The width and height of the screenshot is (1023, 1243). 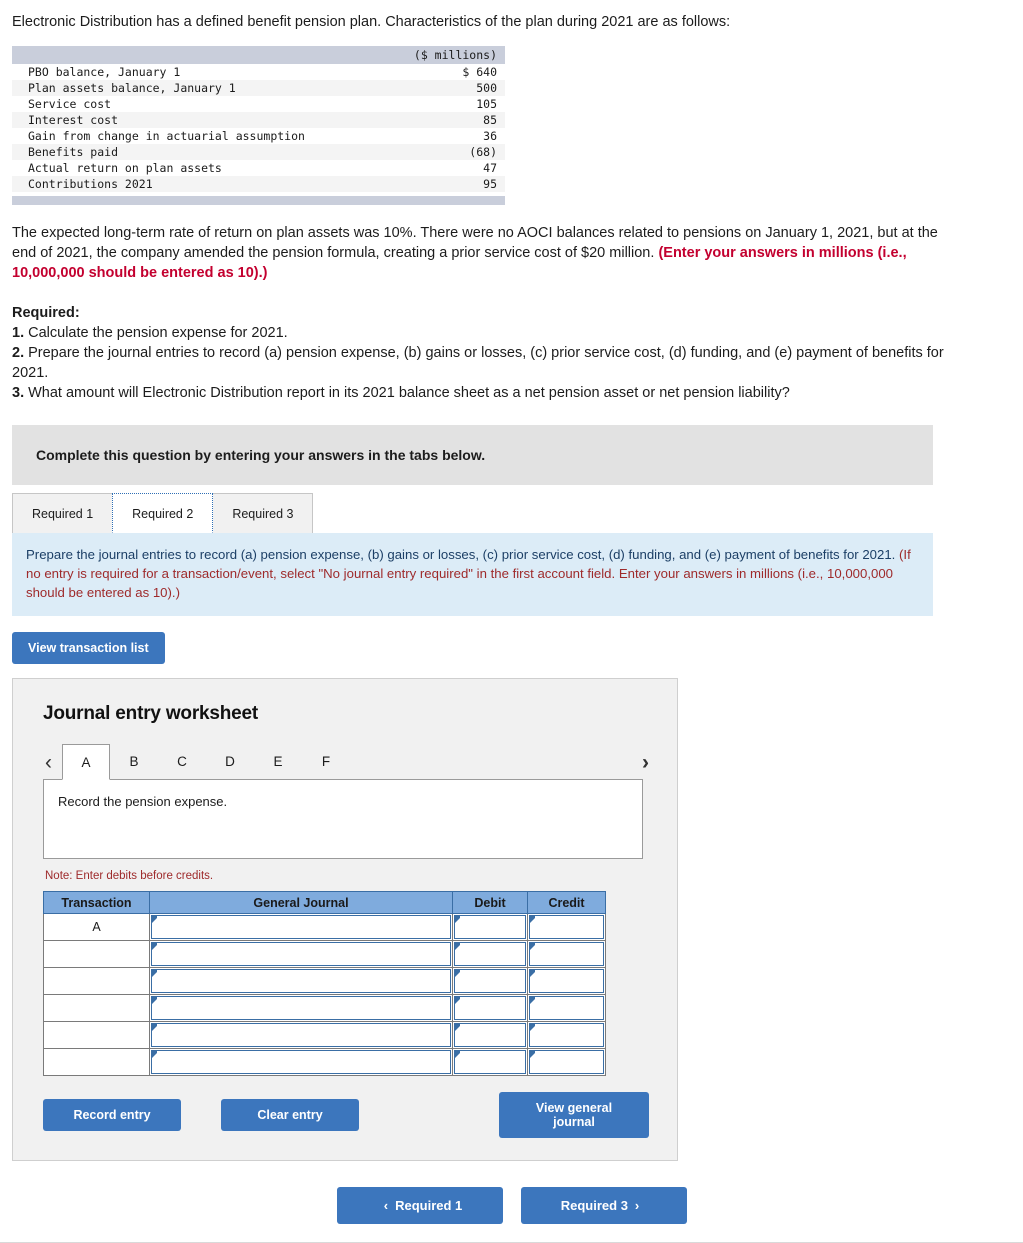 What do you see at coordinates (566, 902) in the screenshot?
I see `journal-col-header: Credit` at bounding box center [566, 902].